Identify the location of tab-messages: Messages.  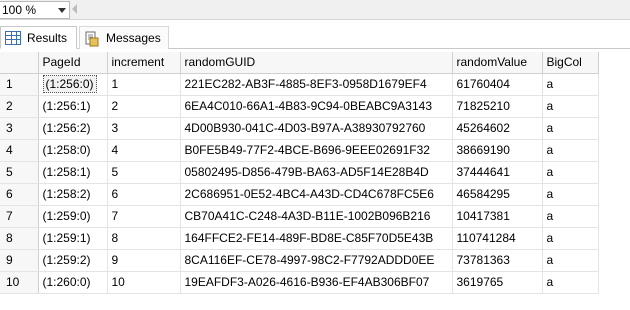
(124, 37).